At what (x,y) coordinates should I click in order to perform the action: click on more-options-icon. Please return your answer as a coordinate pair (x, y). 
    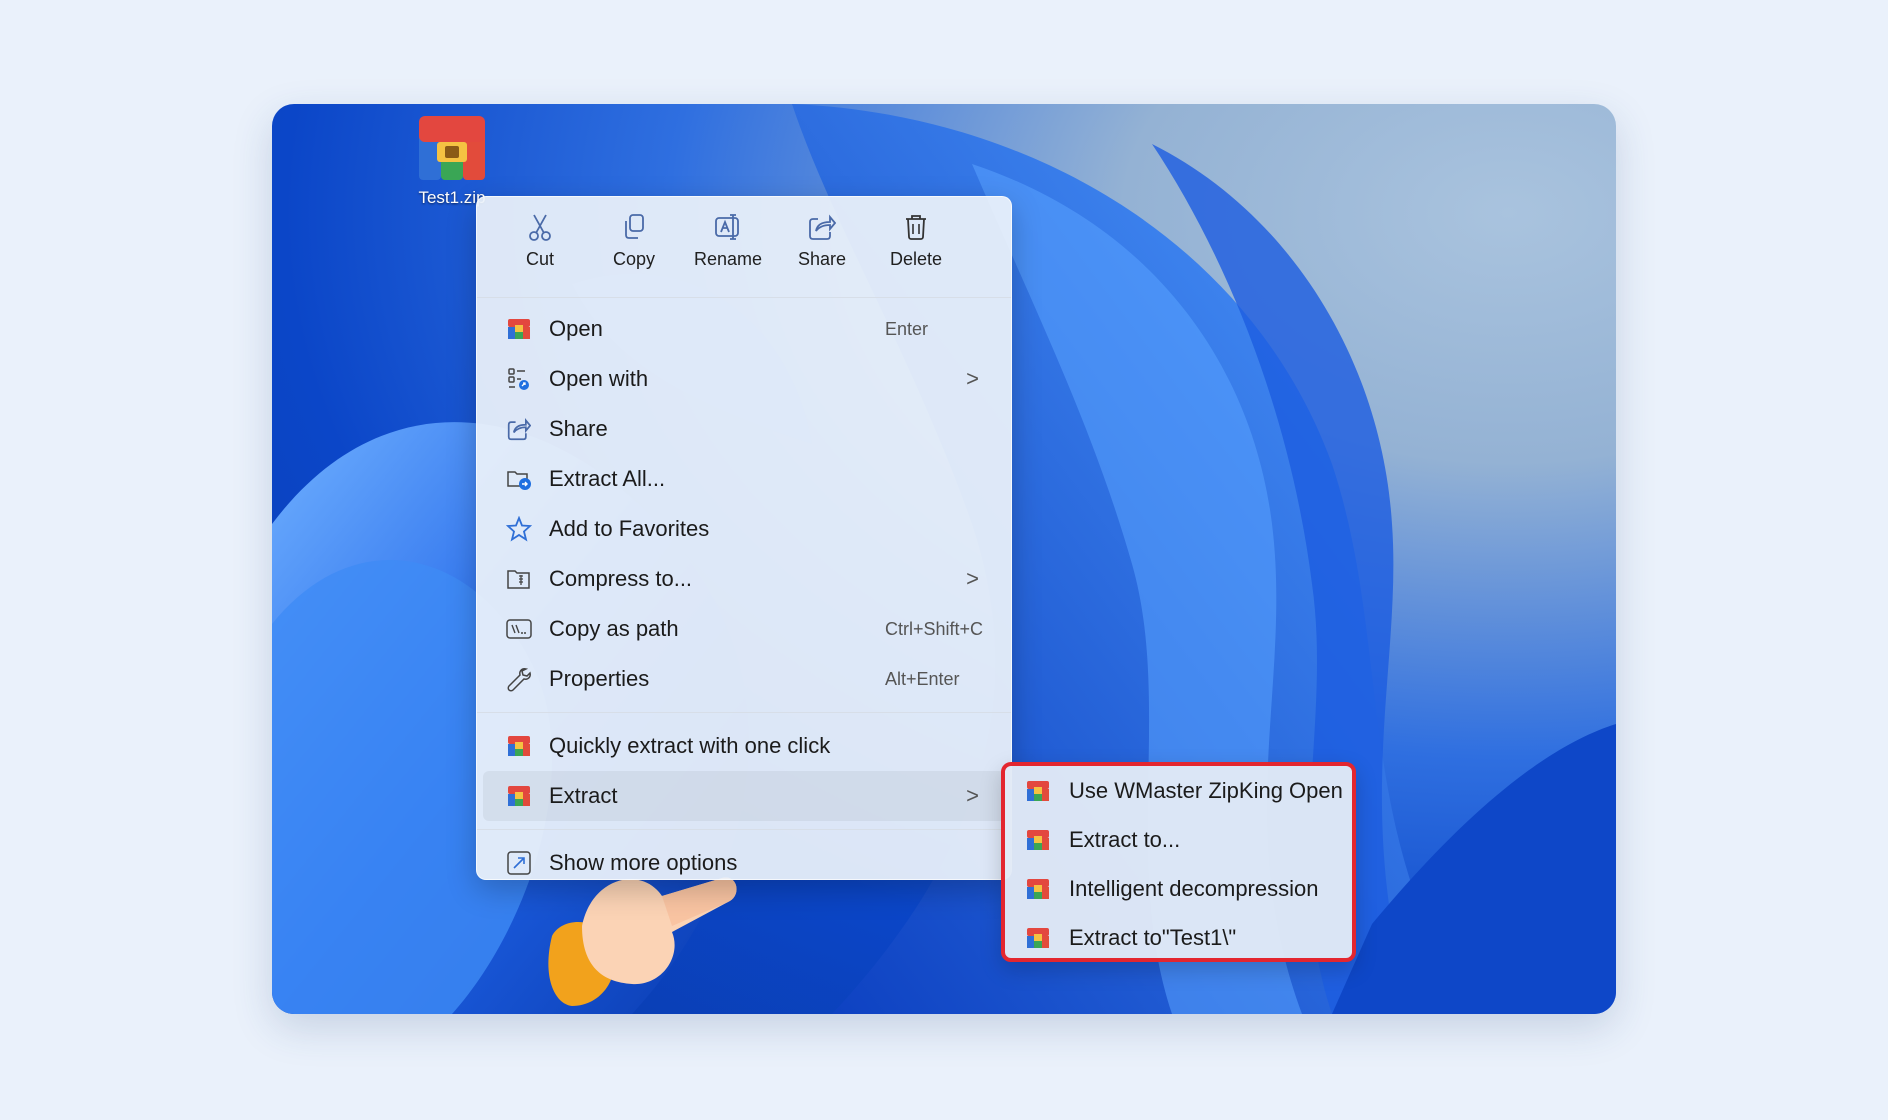
    Looking at the image, I should click on (519, 863).